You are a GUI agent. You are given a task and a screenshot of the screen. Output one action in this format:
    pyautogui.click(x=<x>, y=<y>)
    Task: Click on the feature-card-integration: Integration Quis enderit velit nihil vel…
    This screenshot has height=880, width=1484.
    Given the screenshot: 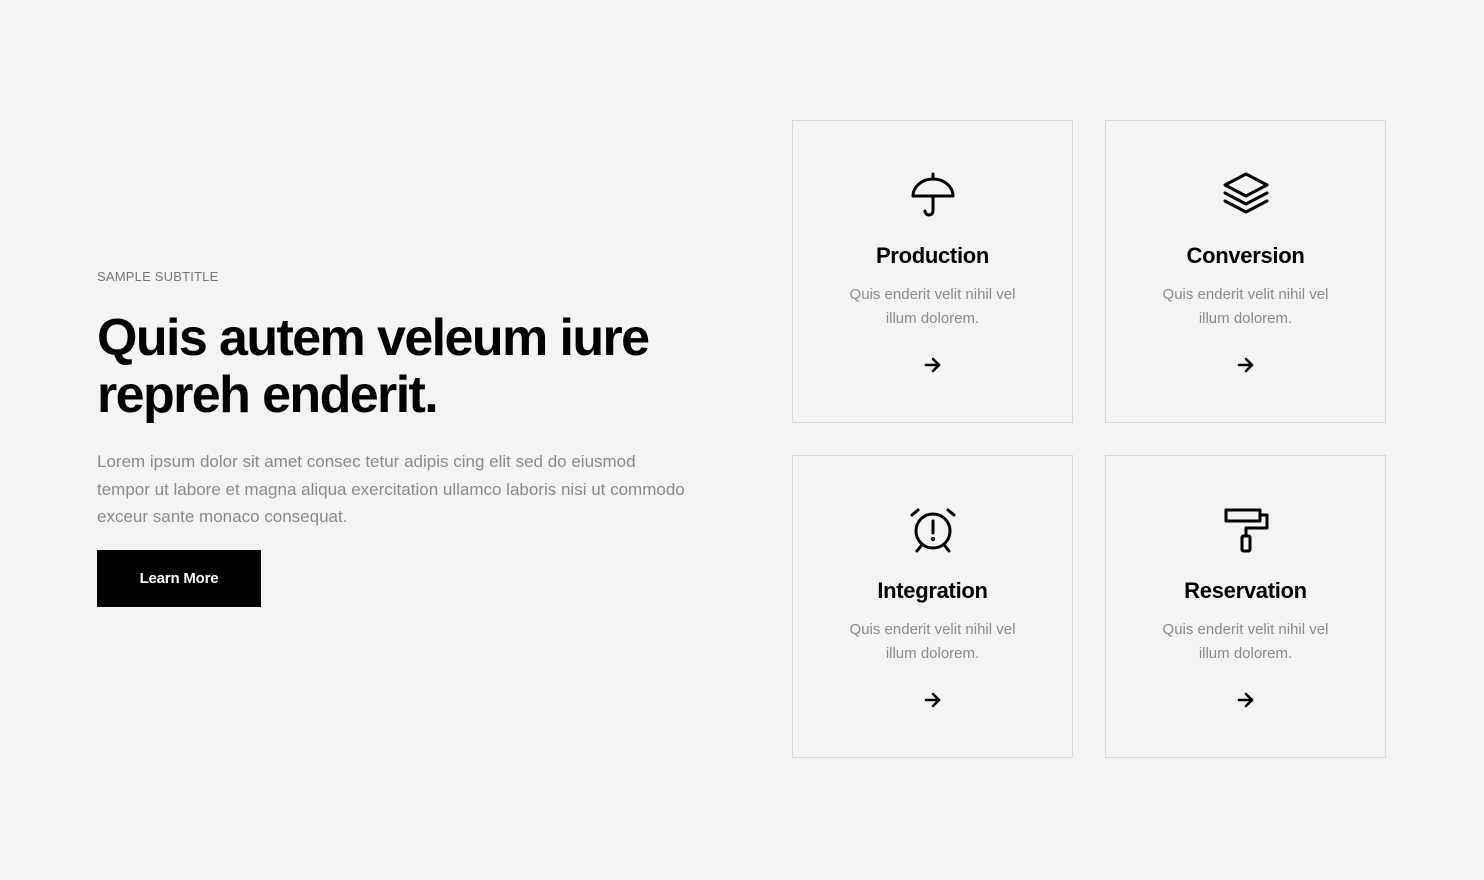 What is the action you would take?
    pyautogui.click(x=932, y=606)
    